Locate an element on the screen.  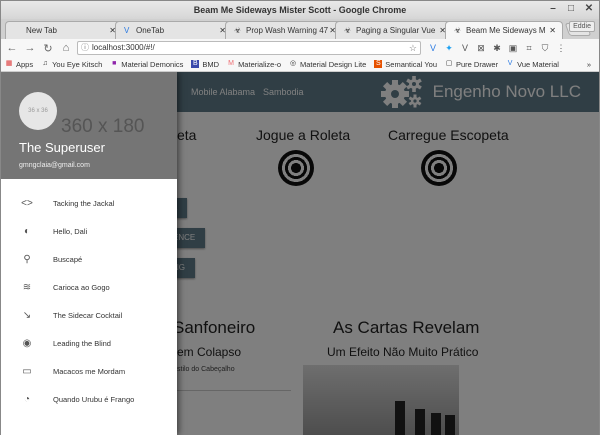
drawer-item-label: Tacking the Jackal is located at coordinates (84, 203).